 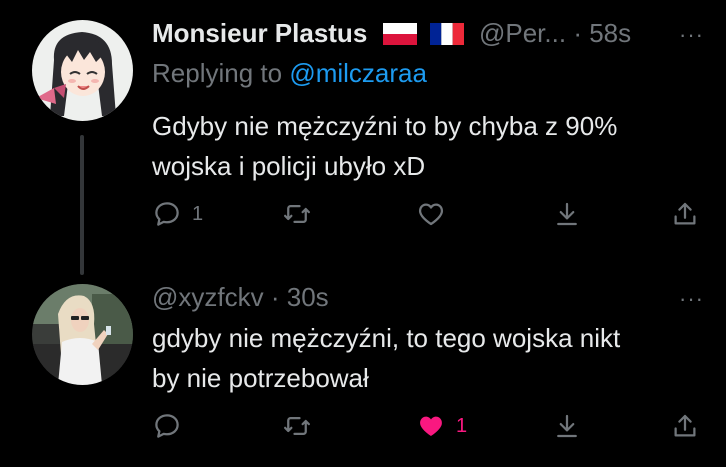 What do you see at coordinates (217, 73) in the screenshot?
I see `replying-label: Replying to` at bounding box center [217, 73].